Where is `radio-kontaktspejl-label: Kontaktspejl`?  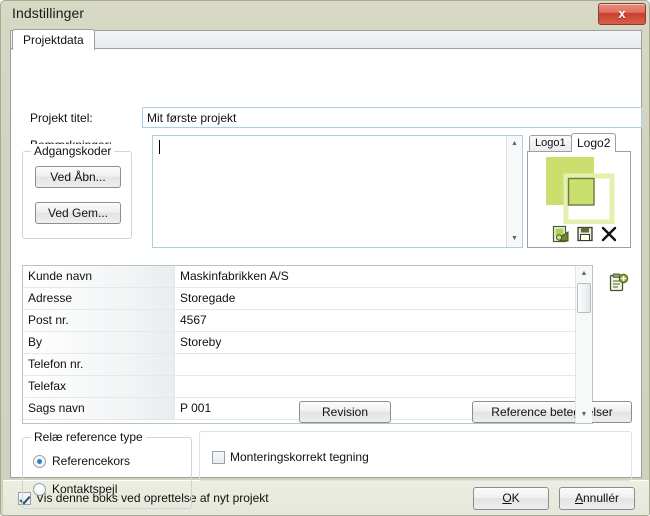
radio-kontaktspejl-label: Kontaktspejl is located at coordinates (85, 489).